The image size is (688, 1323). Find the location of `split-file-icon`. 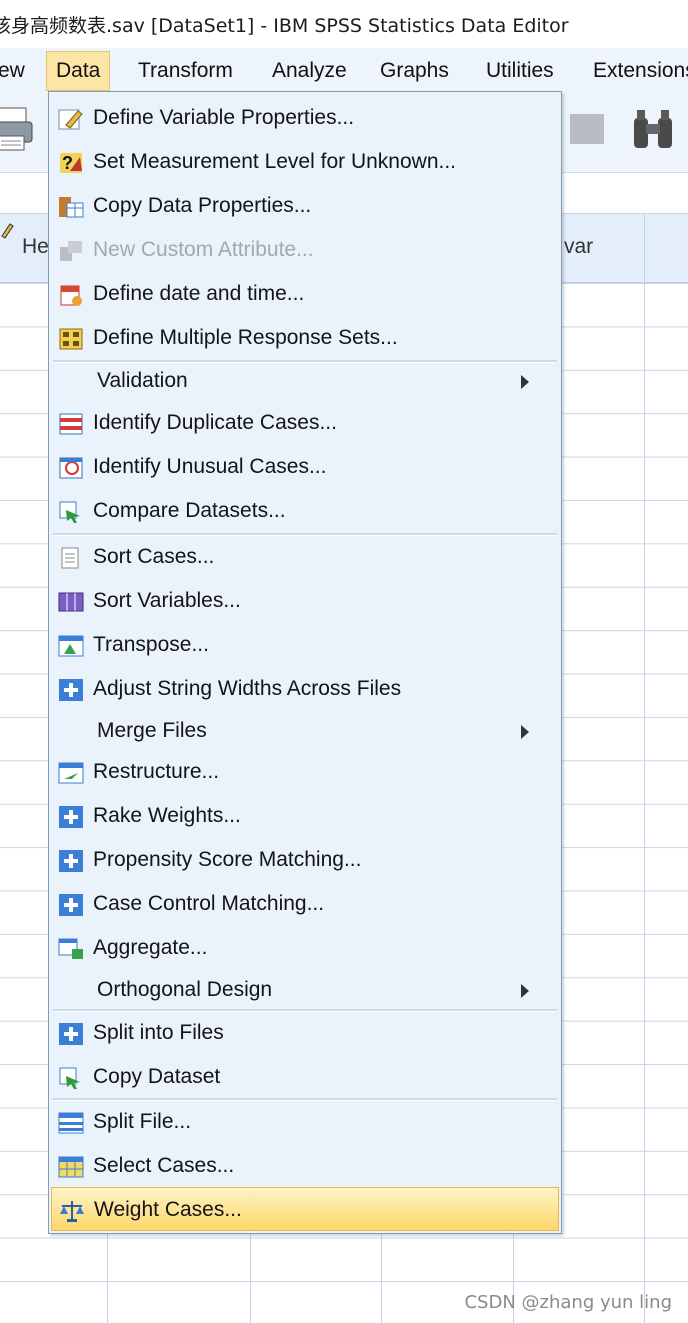

split-file-icon is located at coordinates (71, 1123).